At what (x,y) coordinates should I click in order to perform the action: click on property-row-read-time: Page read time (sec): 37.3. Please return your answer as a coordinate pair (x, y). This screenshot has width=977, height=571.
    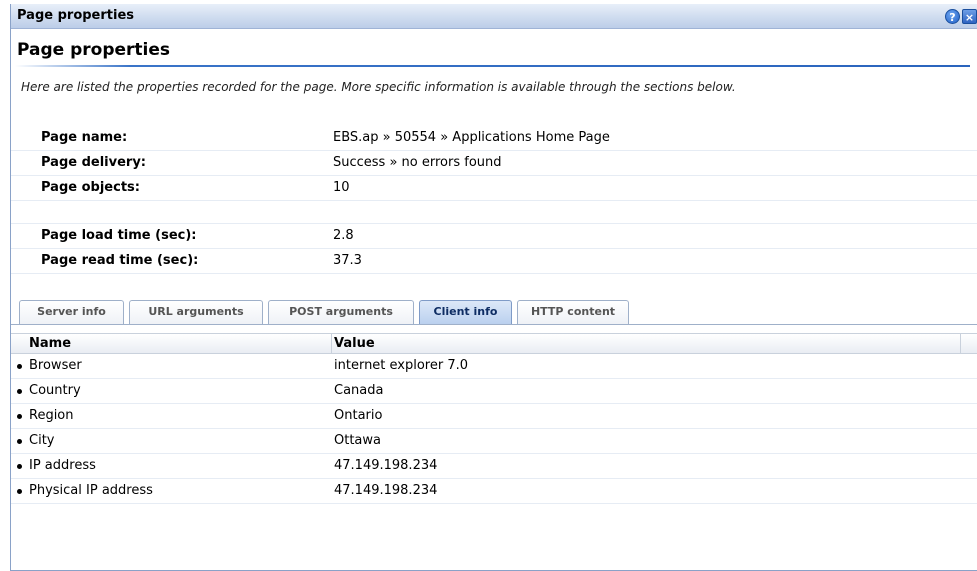
    Looking at the image, I should click on (494, 261).